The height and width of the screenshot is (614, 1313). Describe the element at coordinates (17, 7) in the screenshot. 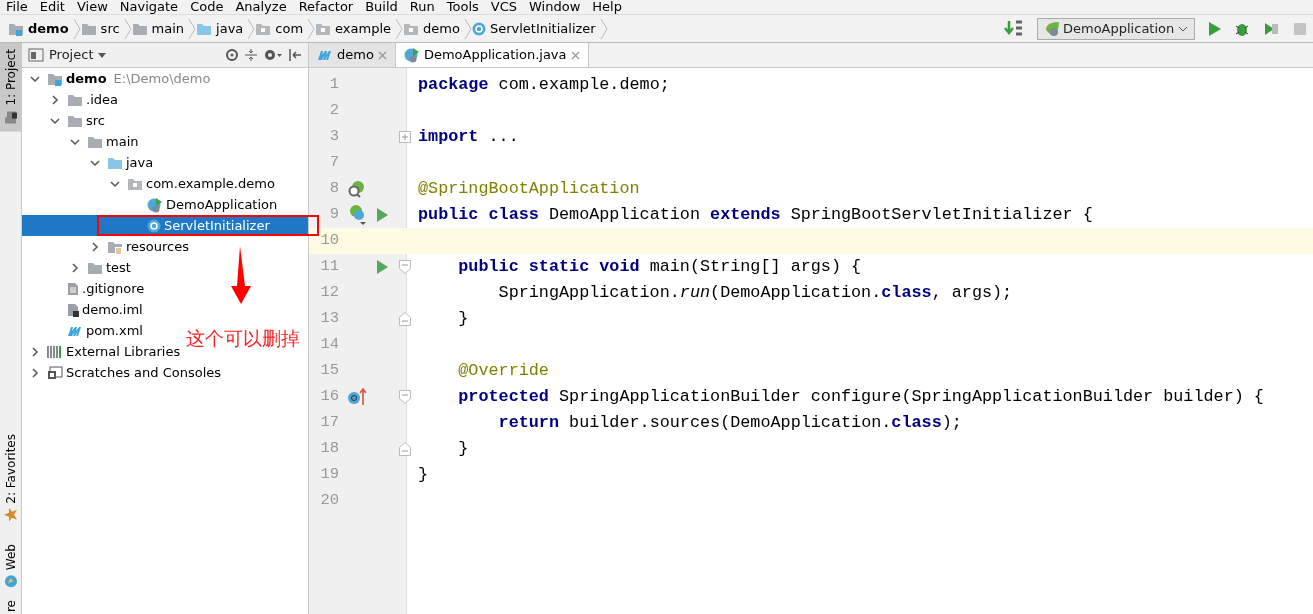

I see `menu-item: File` at that location.